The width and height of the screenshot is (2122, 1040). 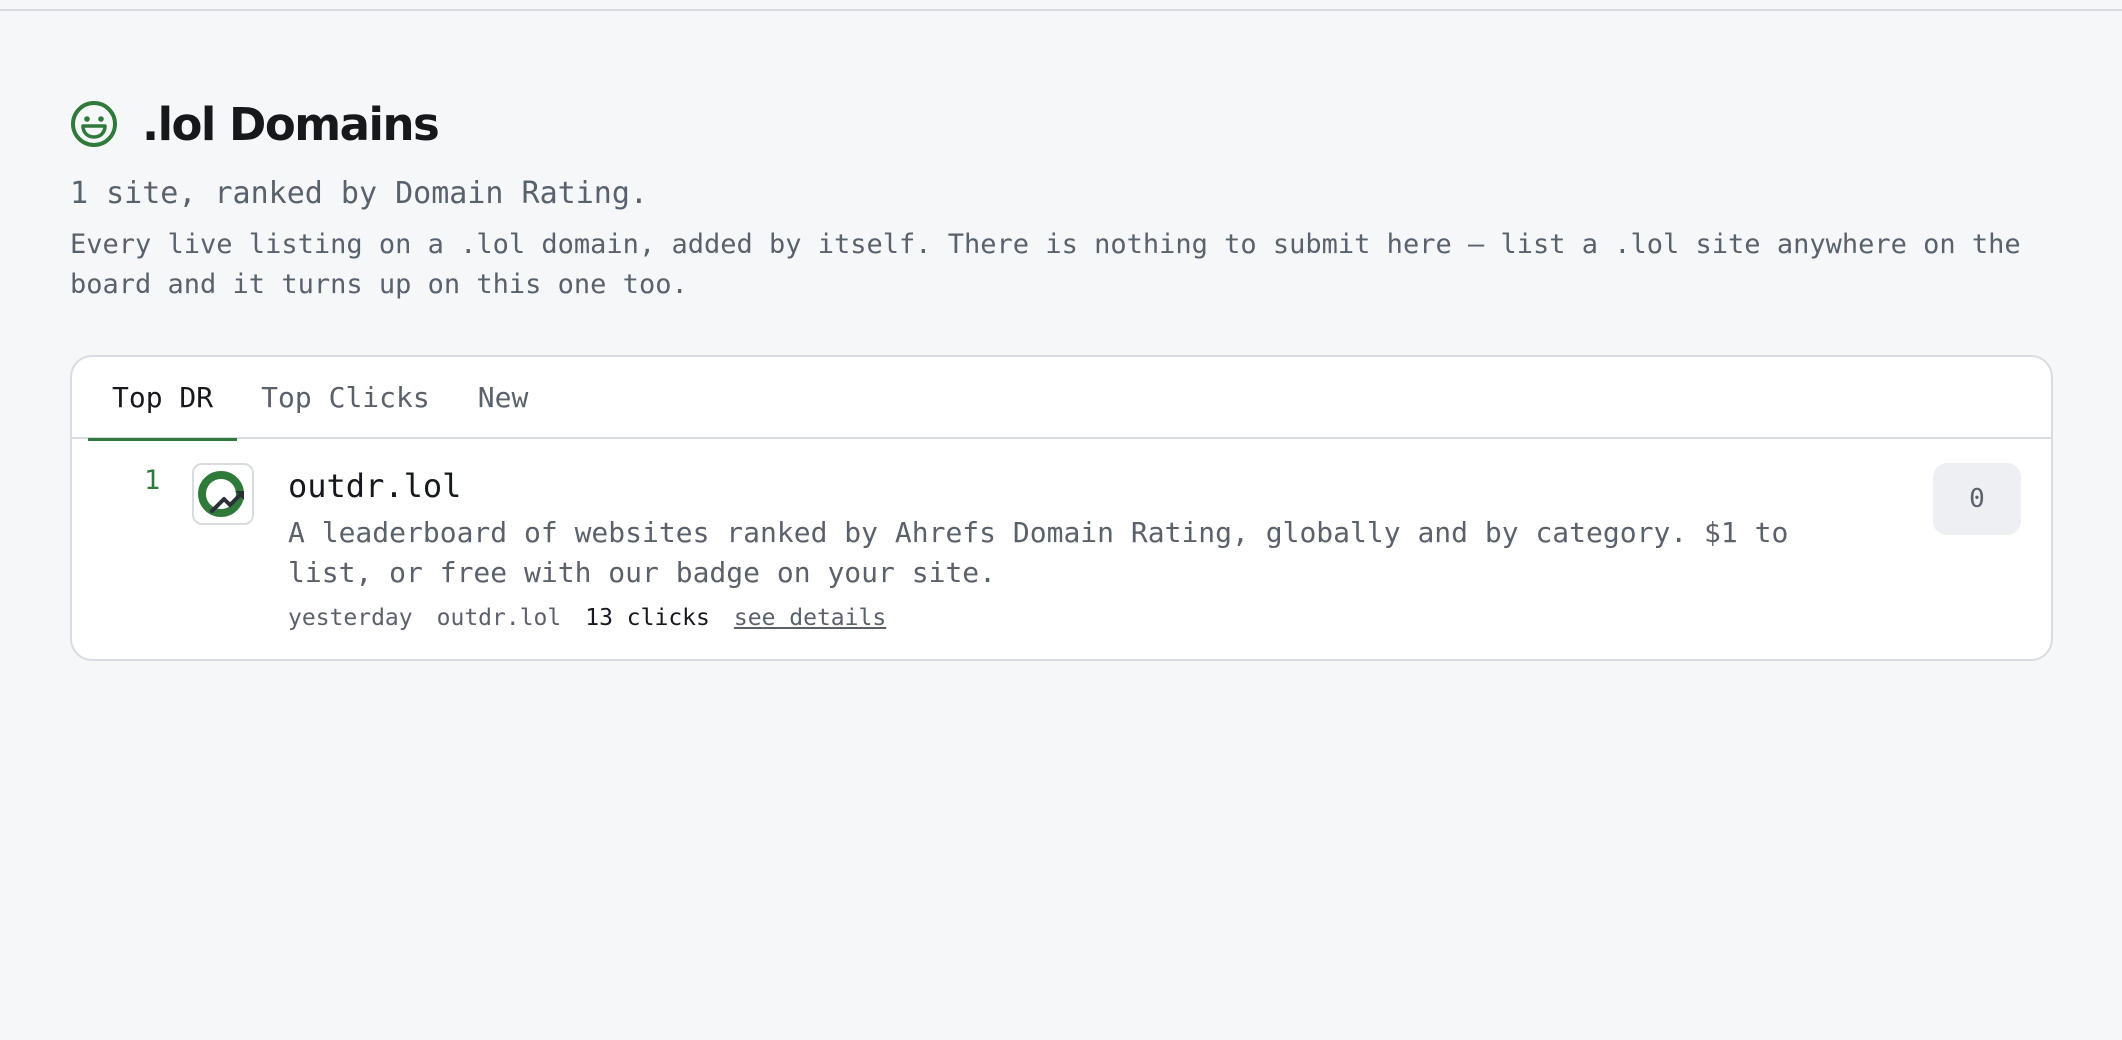 I want to click on page-title: .lol Domains, so click(x=291, y=124).